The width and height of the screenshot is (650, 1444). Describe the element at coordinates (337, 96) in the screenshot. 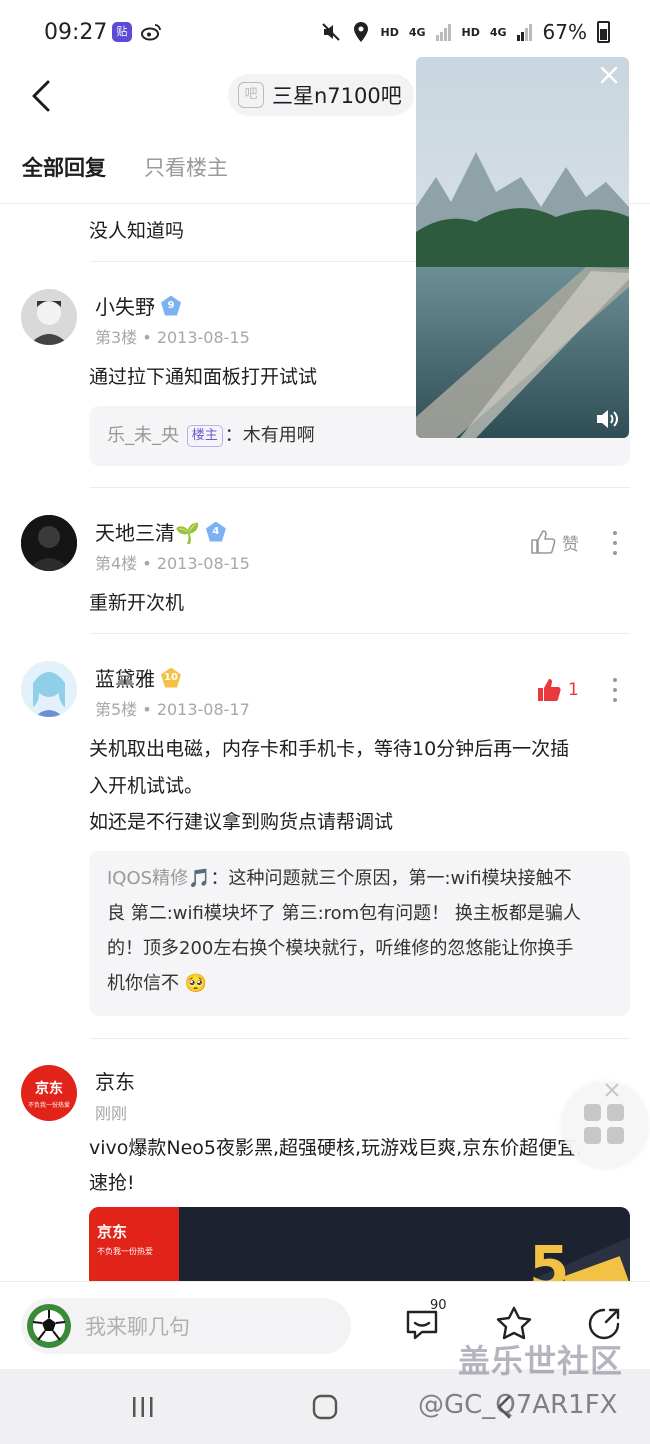

I see `forum-name: 三星n7100吧` at that location.